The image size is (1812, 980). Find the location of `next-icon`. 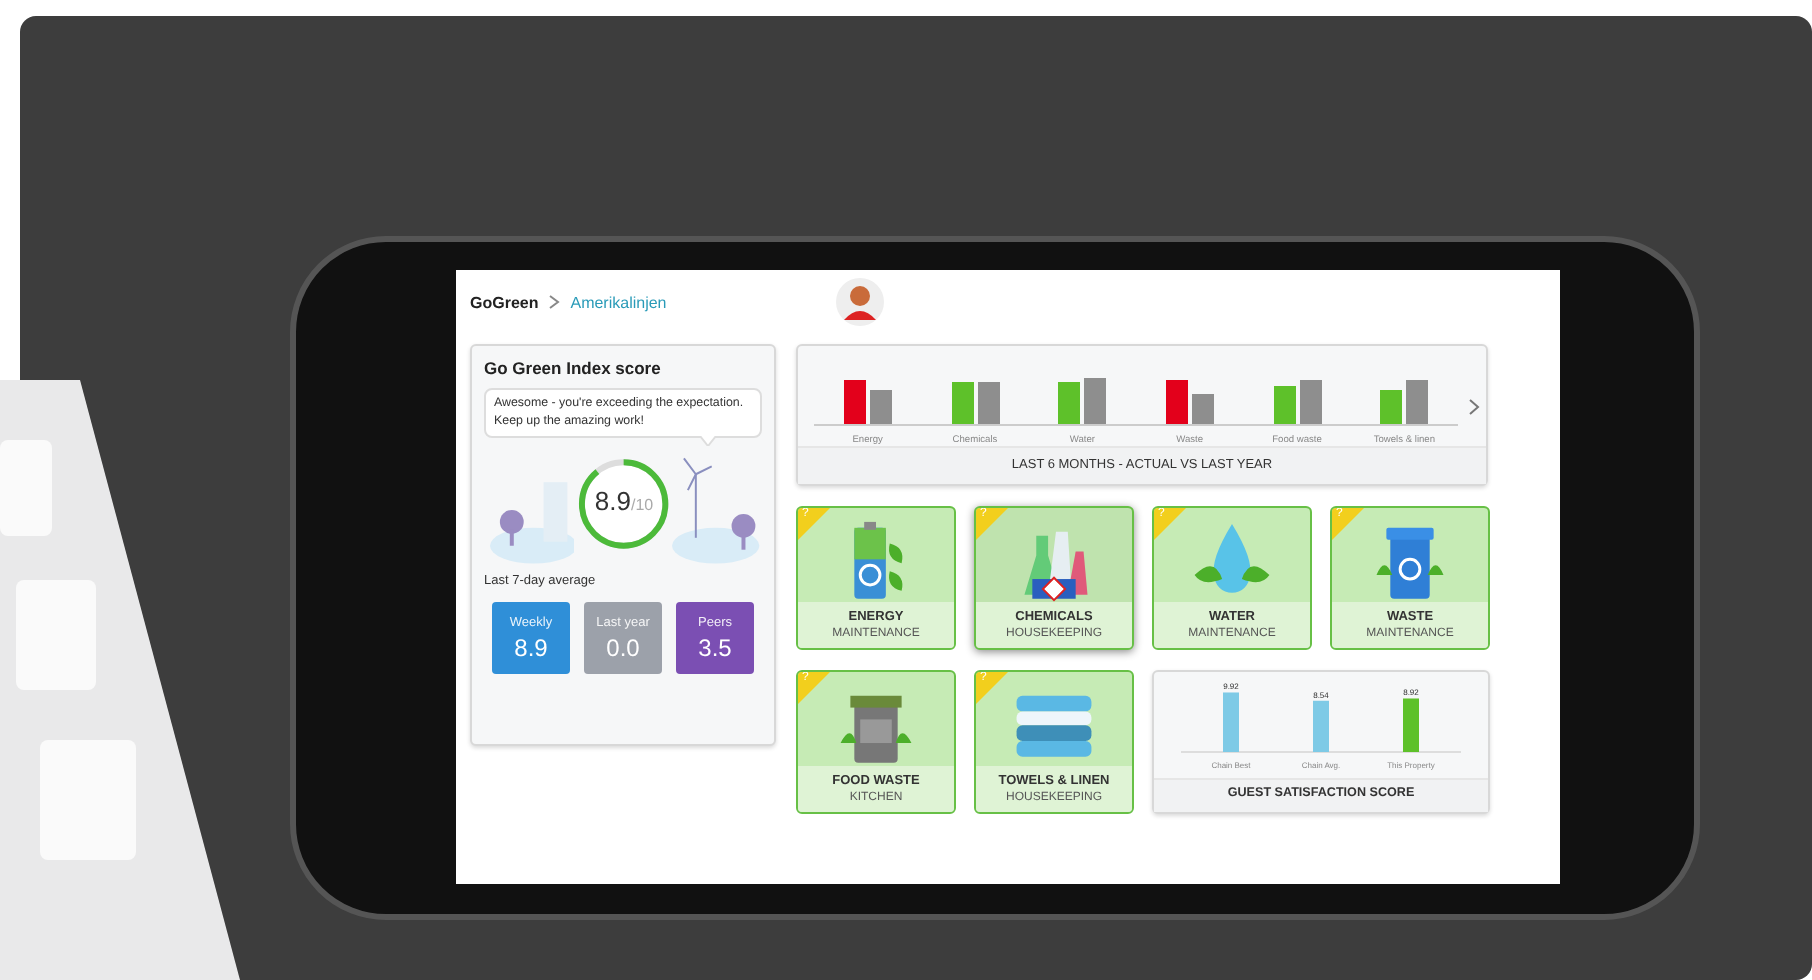

next-icon is located at coordinates (1474, 407).